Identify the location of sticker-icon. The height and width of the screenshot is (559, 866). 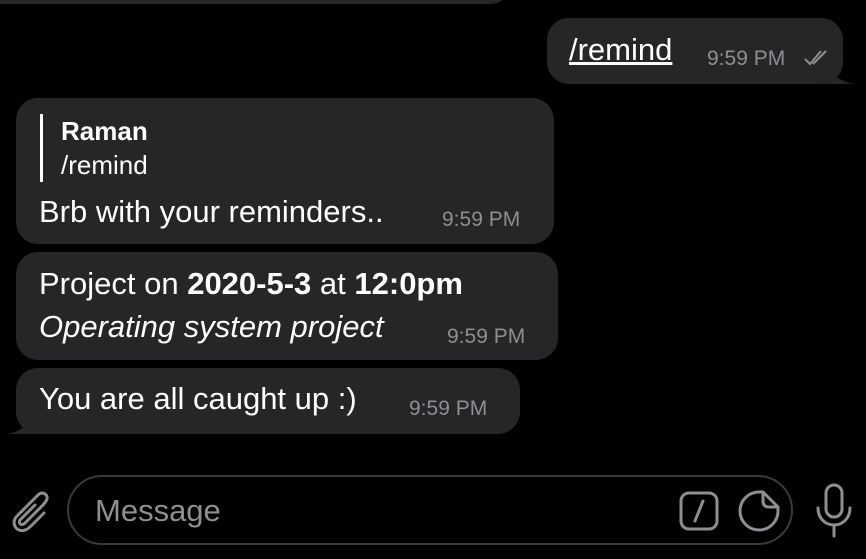
(759, 511).